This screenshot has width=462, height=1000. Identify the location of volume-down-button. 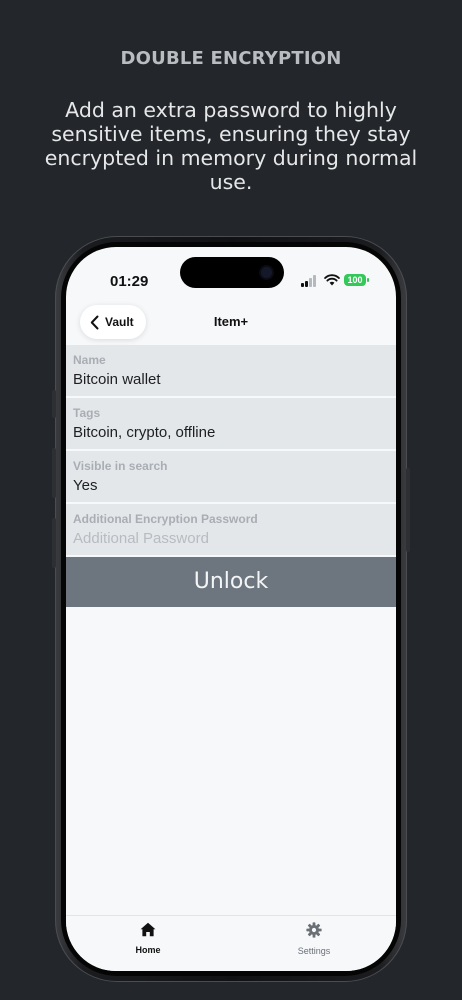
(54, 543).